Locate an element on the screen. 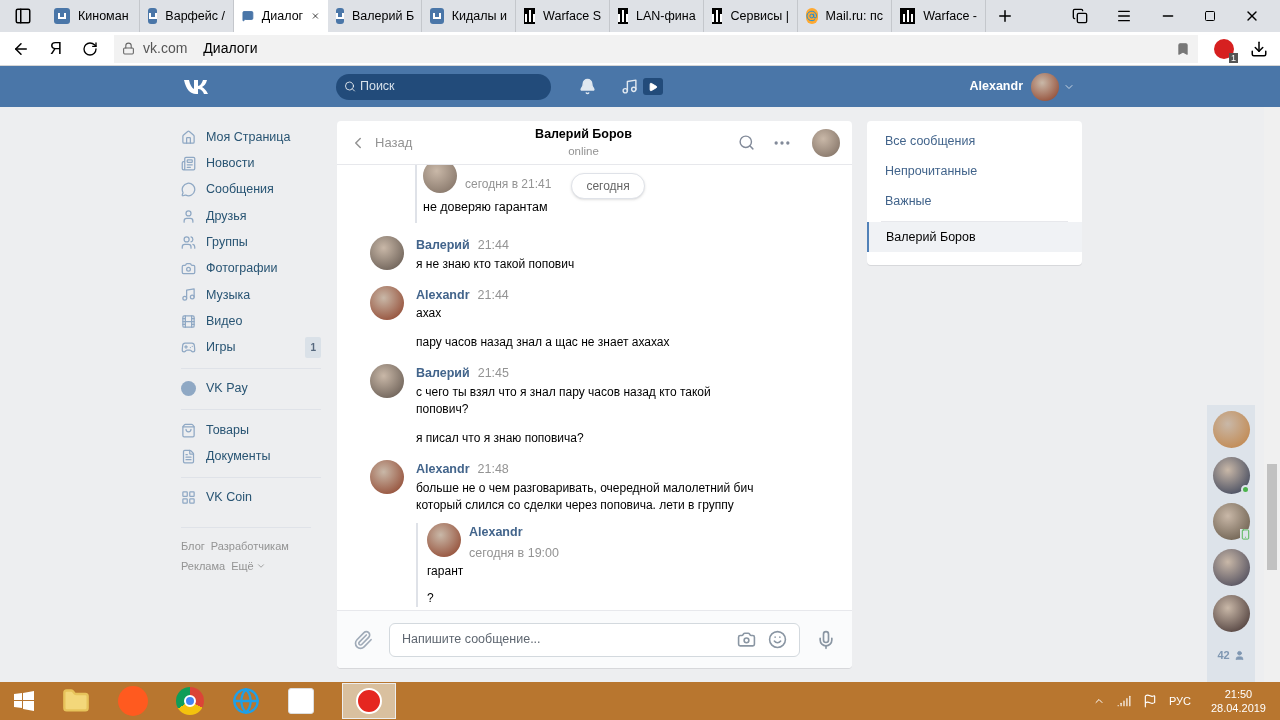 The image size is (1280, 720). nav-item: Документы is located at coordinates (251, 456).